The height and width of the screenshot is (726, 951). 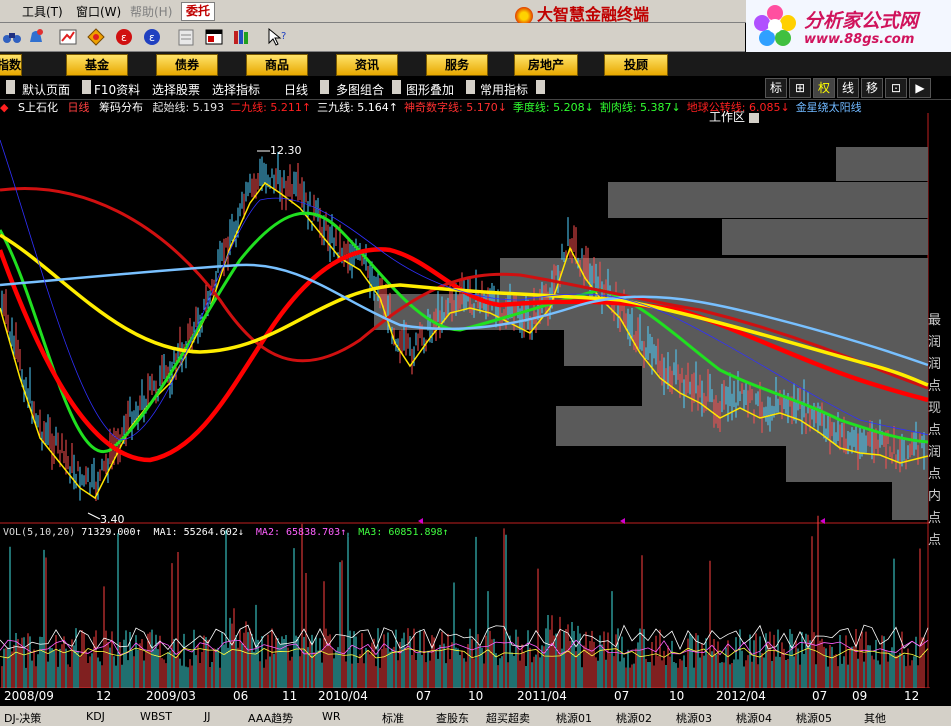 What do you see at coordinates (176, 89) in the screenshot?
I see `select-stock-button: 选择股票` at bounding box center [176, 89].